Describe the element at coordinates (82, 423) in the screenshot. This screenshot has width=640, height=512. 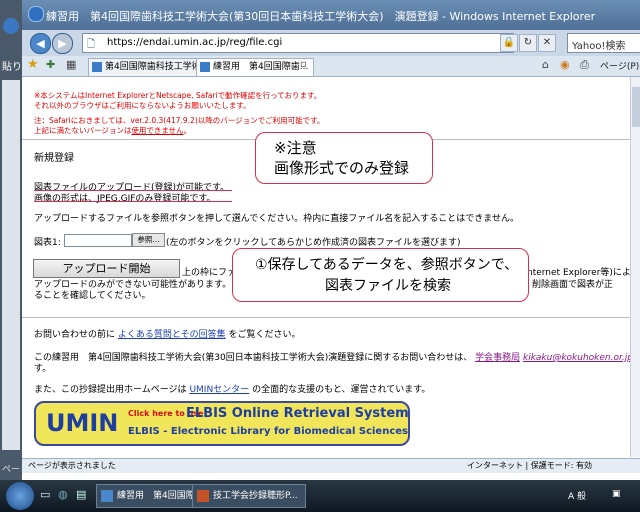
I see `umin-logo: UMIN` at that location.